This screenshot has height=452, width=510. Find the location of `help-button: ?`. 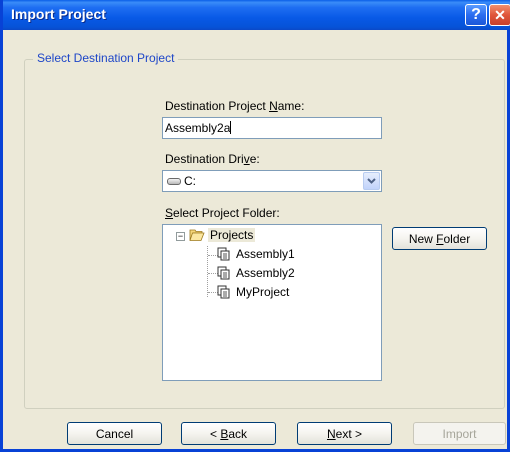

help-button: ? is located at coordinates (476, 15).